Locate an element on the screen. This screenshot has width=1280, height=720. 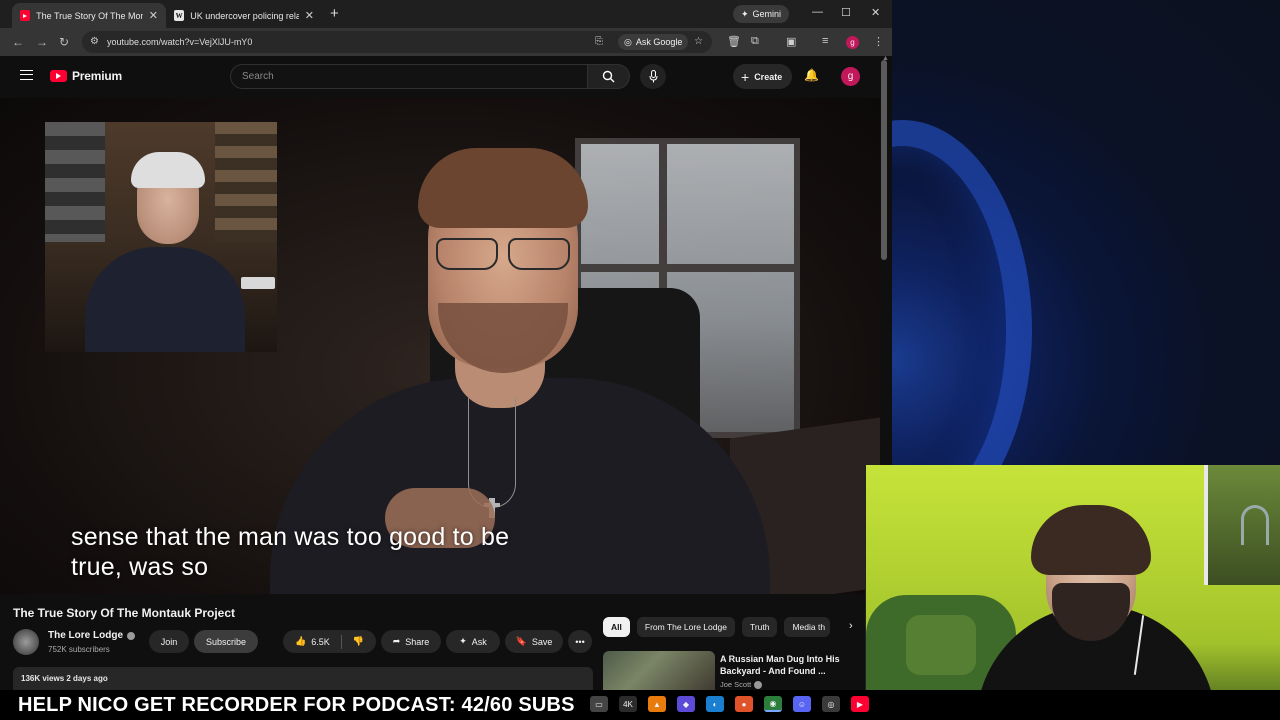
chip-all: All is located at coordinates (616, 627).